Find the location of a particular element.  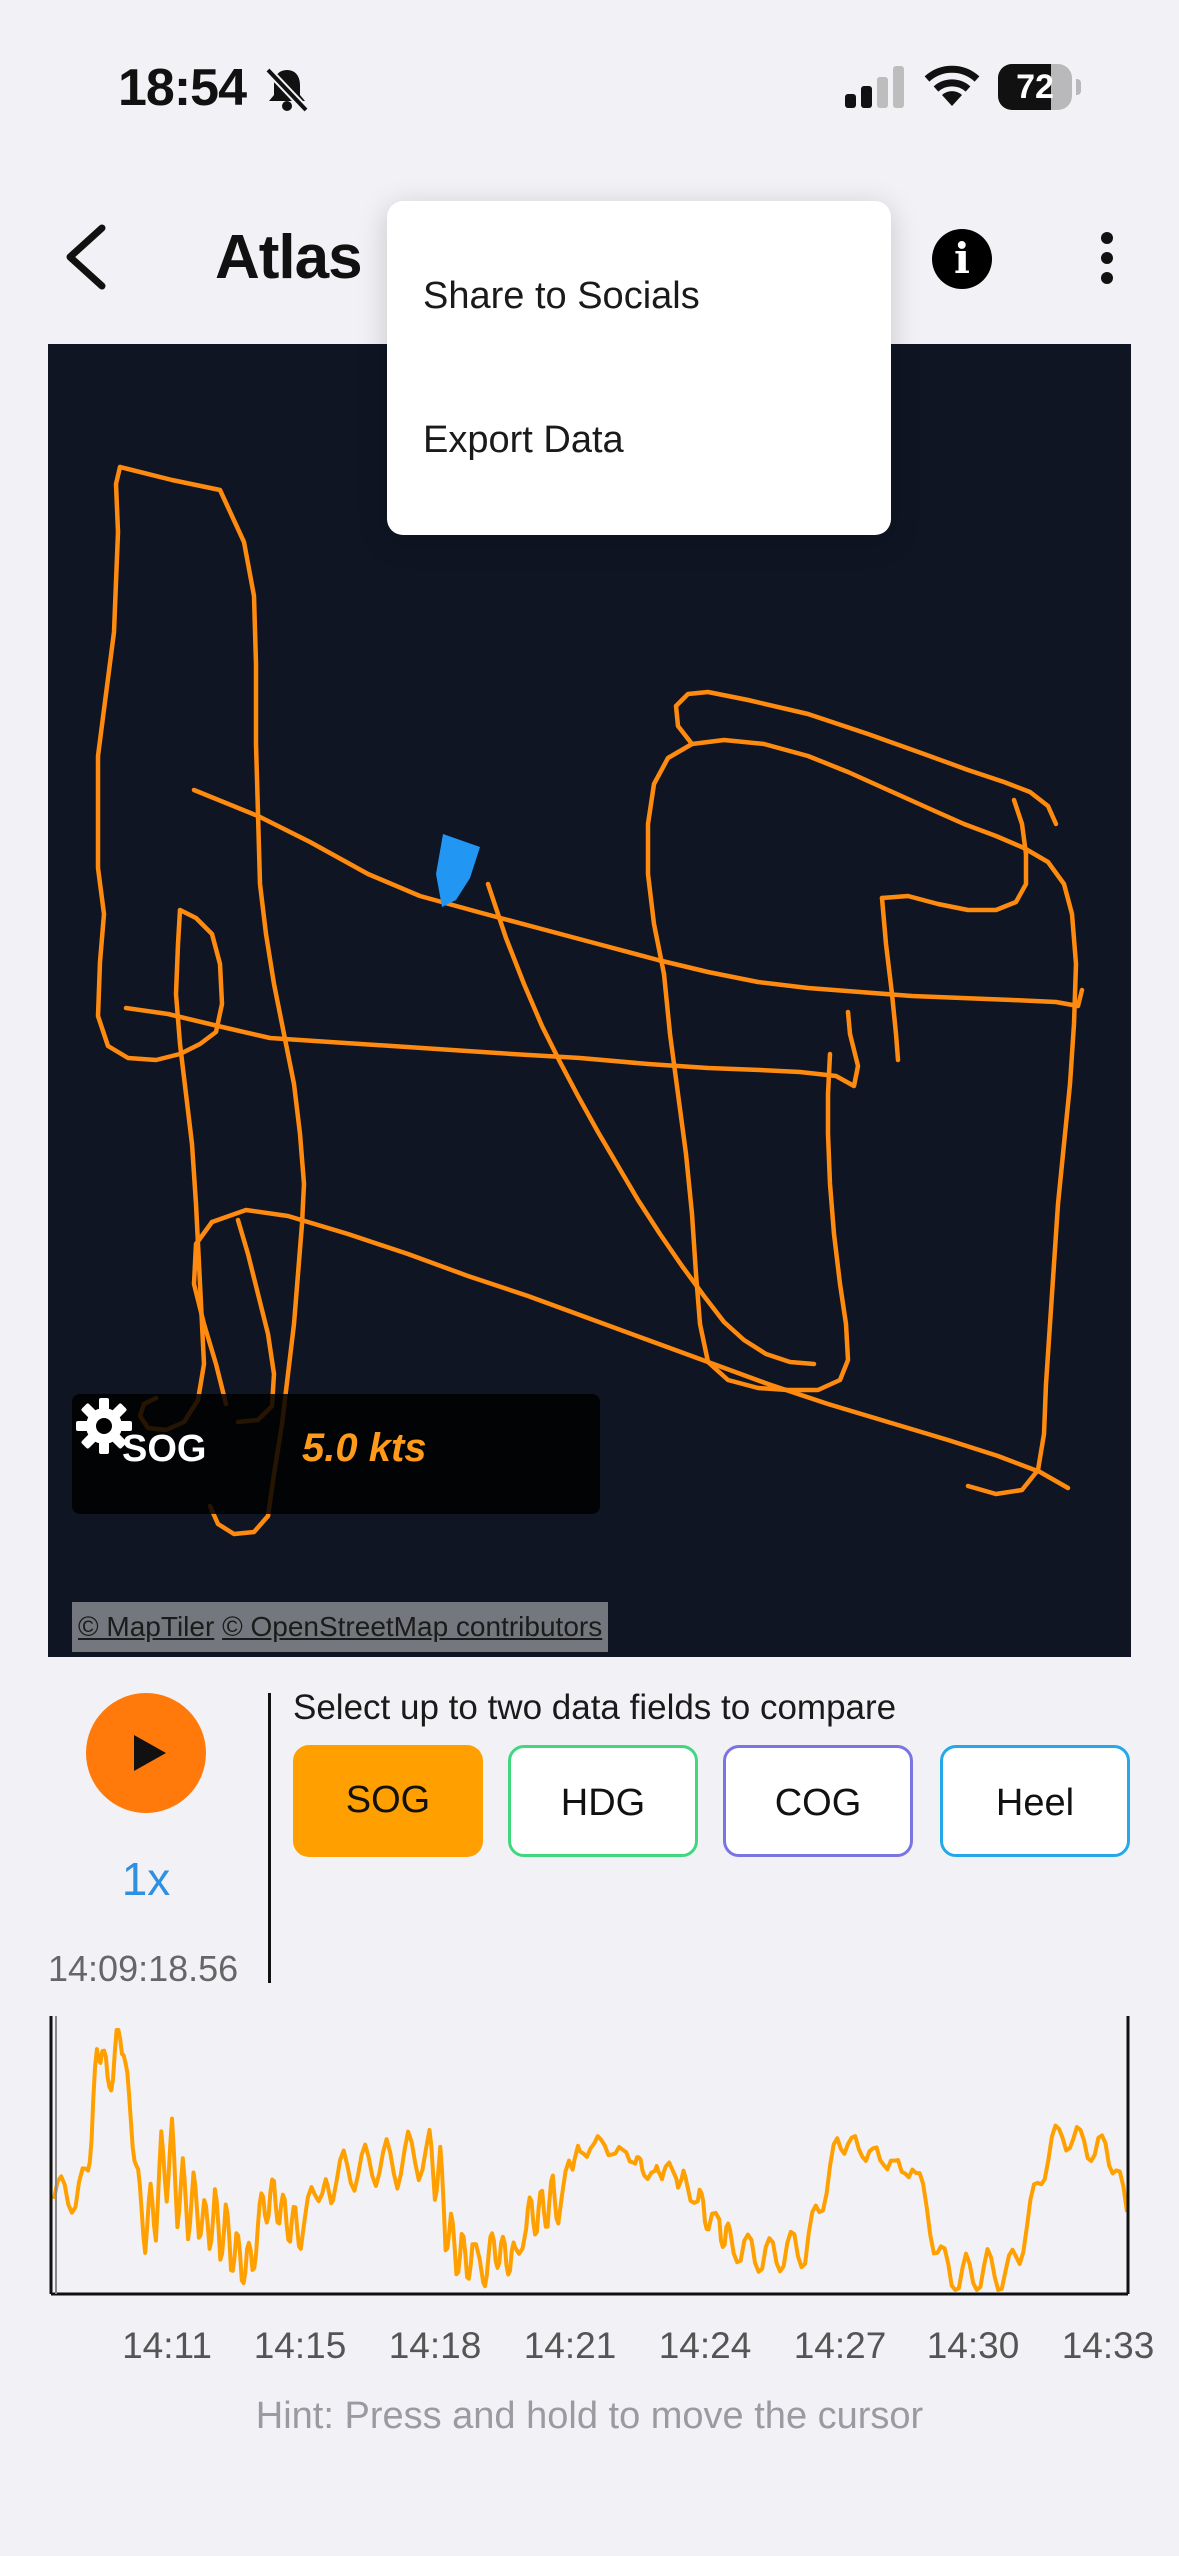

divider is located at coordinates (269, 1838).